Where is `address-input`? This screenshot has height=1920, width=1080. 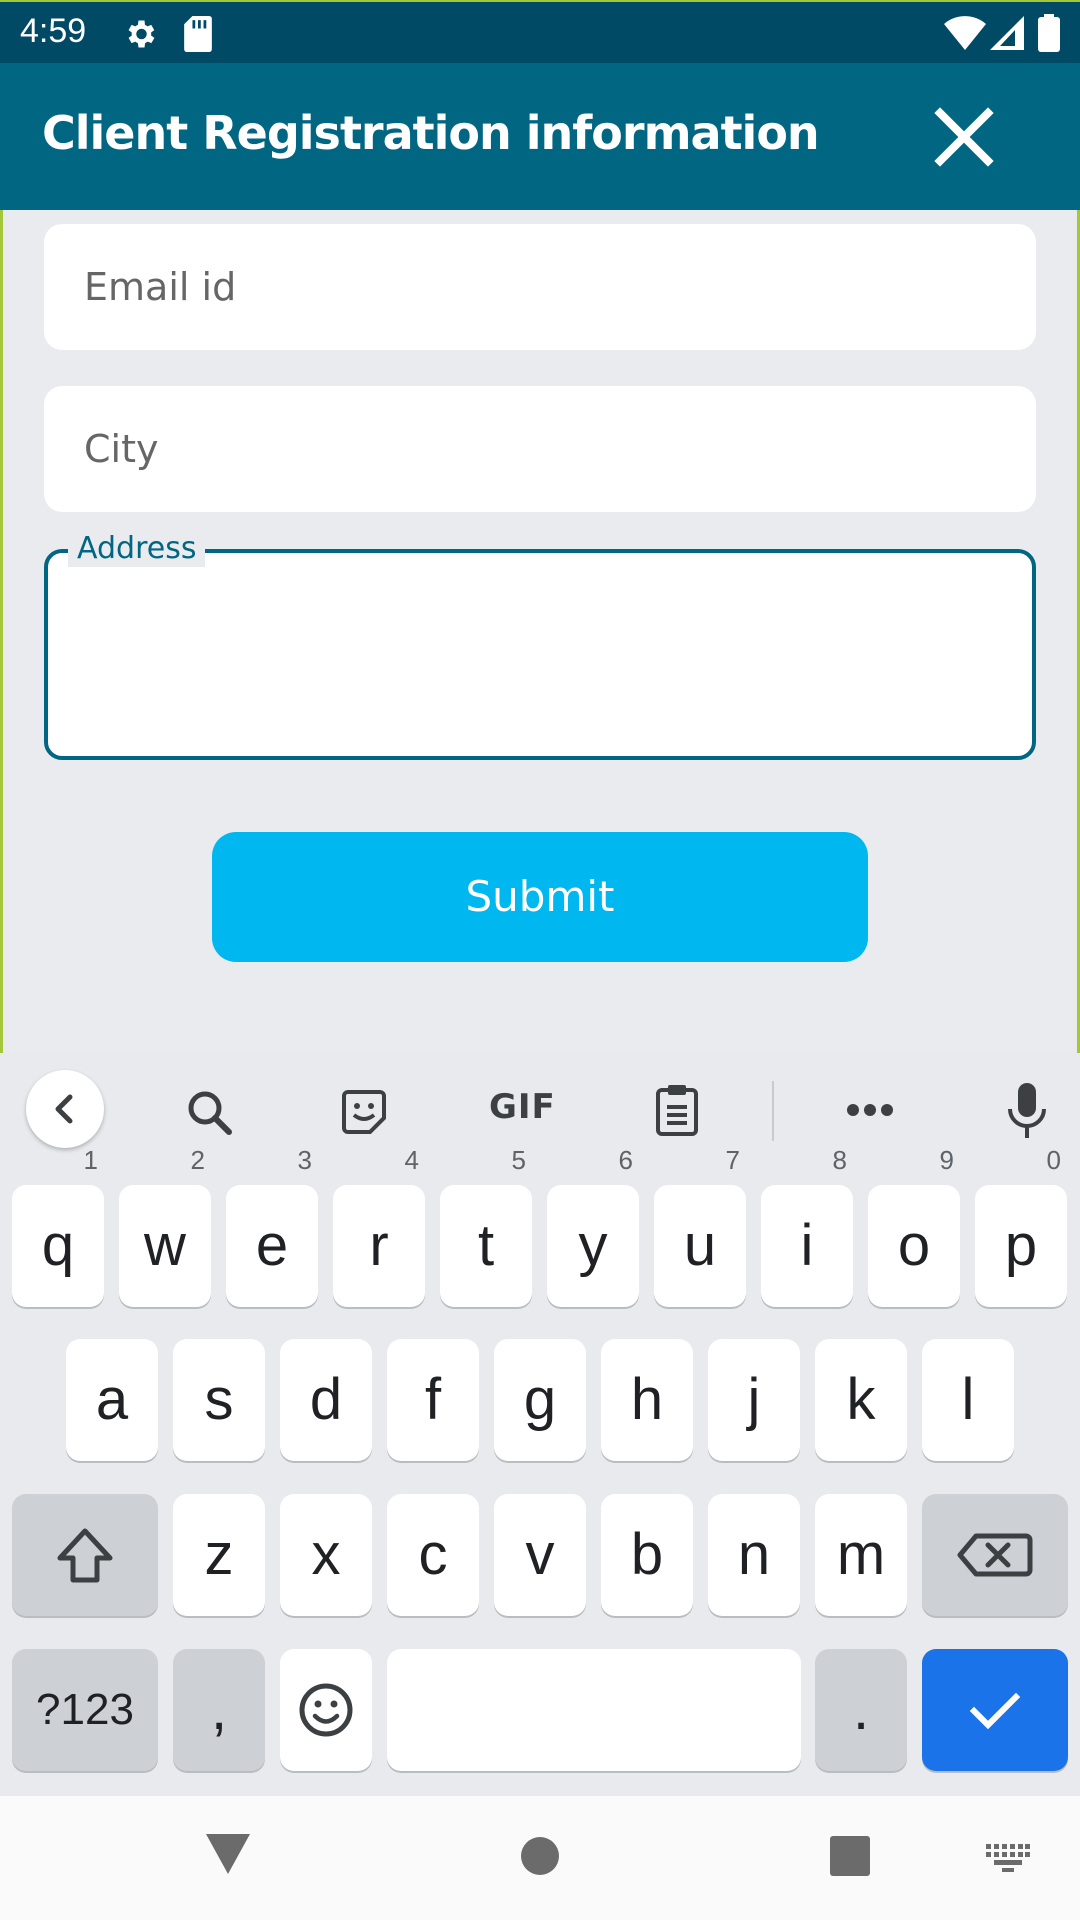 address-input is located at coordinates (540, 654).